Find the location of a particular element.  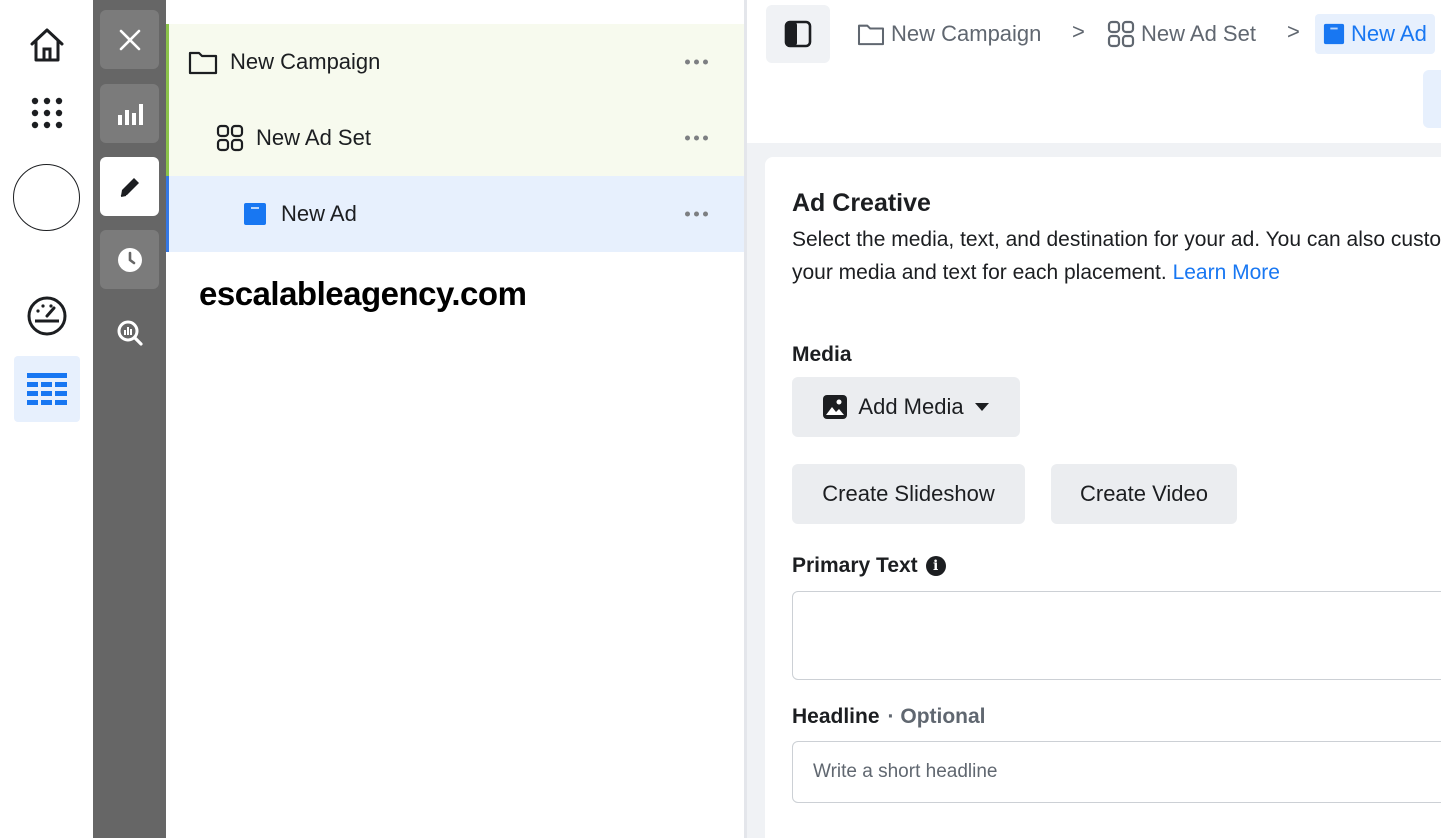

tree-item-campaign: New Campaign is located at coordinates (455, 62).